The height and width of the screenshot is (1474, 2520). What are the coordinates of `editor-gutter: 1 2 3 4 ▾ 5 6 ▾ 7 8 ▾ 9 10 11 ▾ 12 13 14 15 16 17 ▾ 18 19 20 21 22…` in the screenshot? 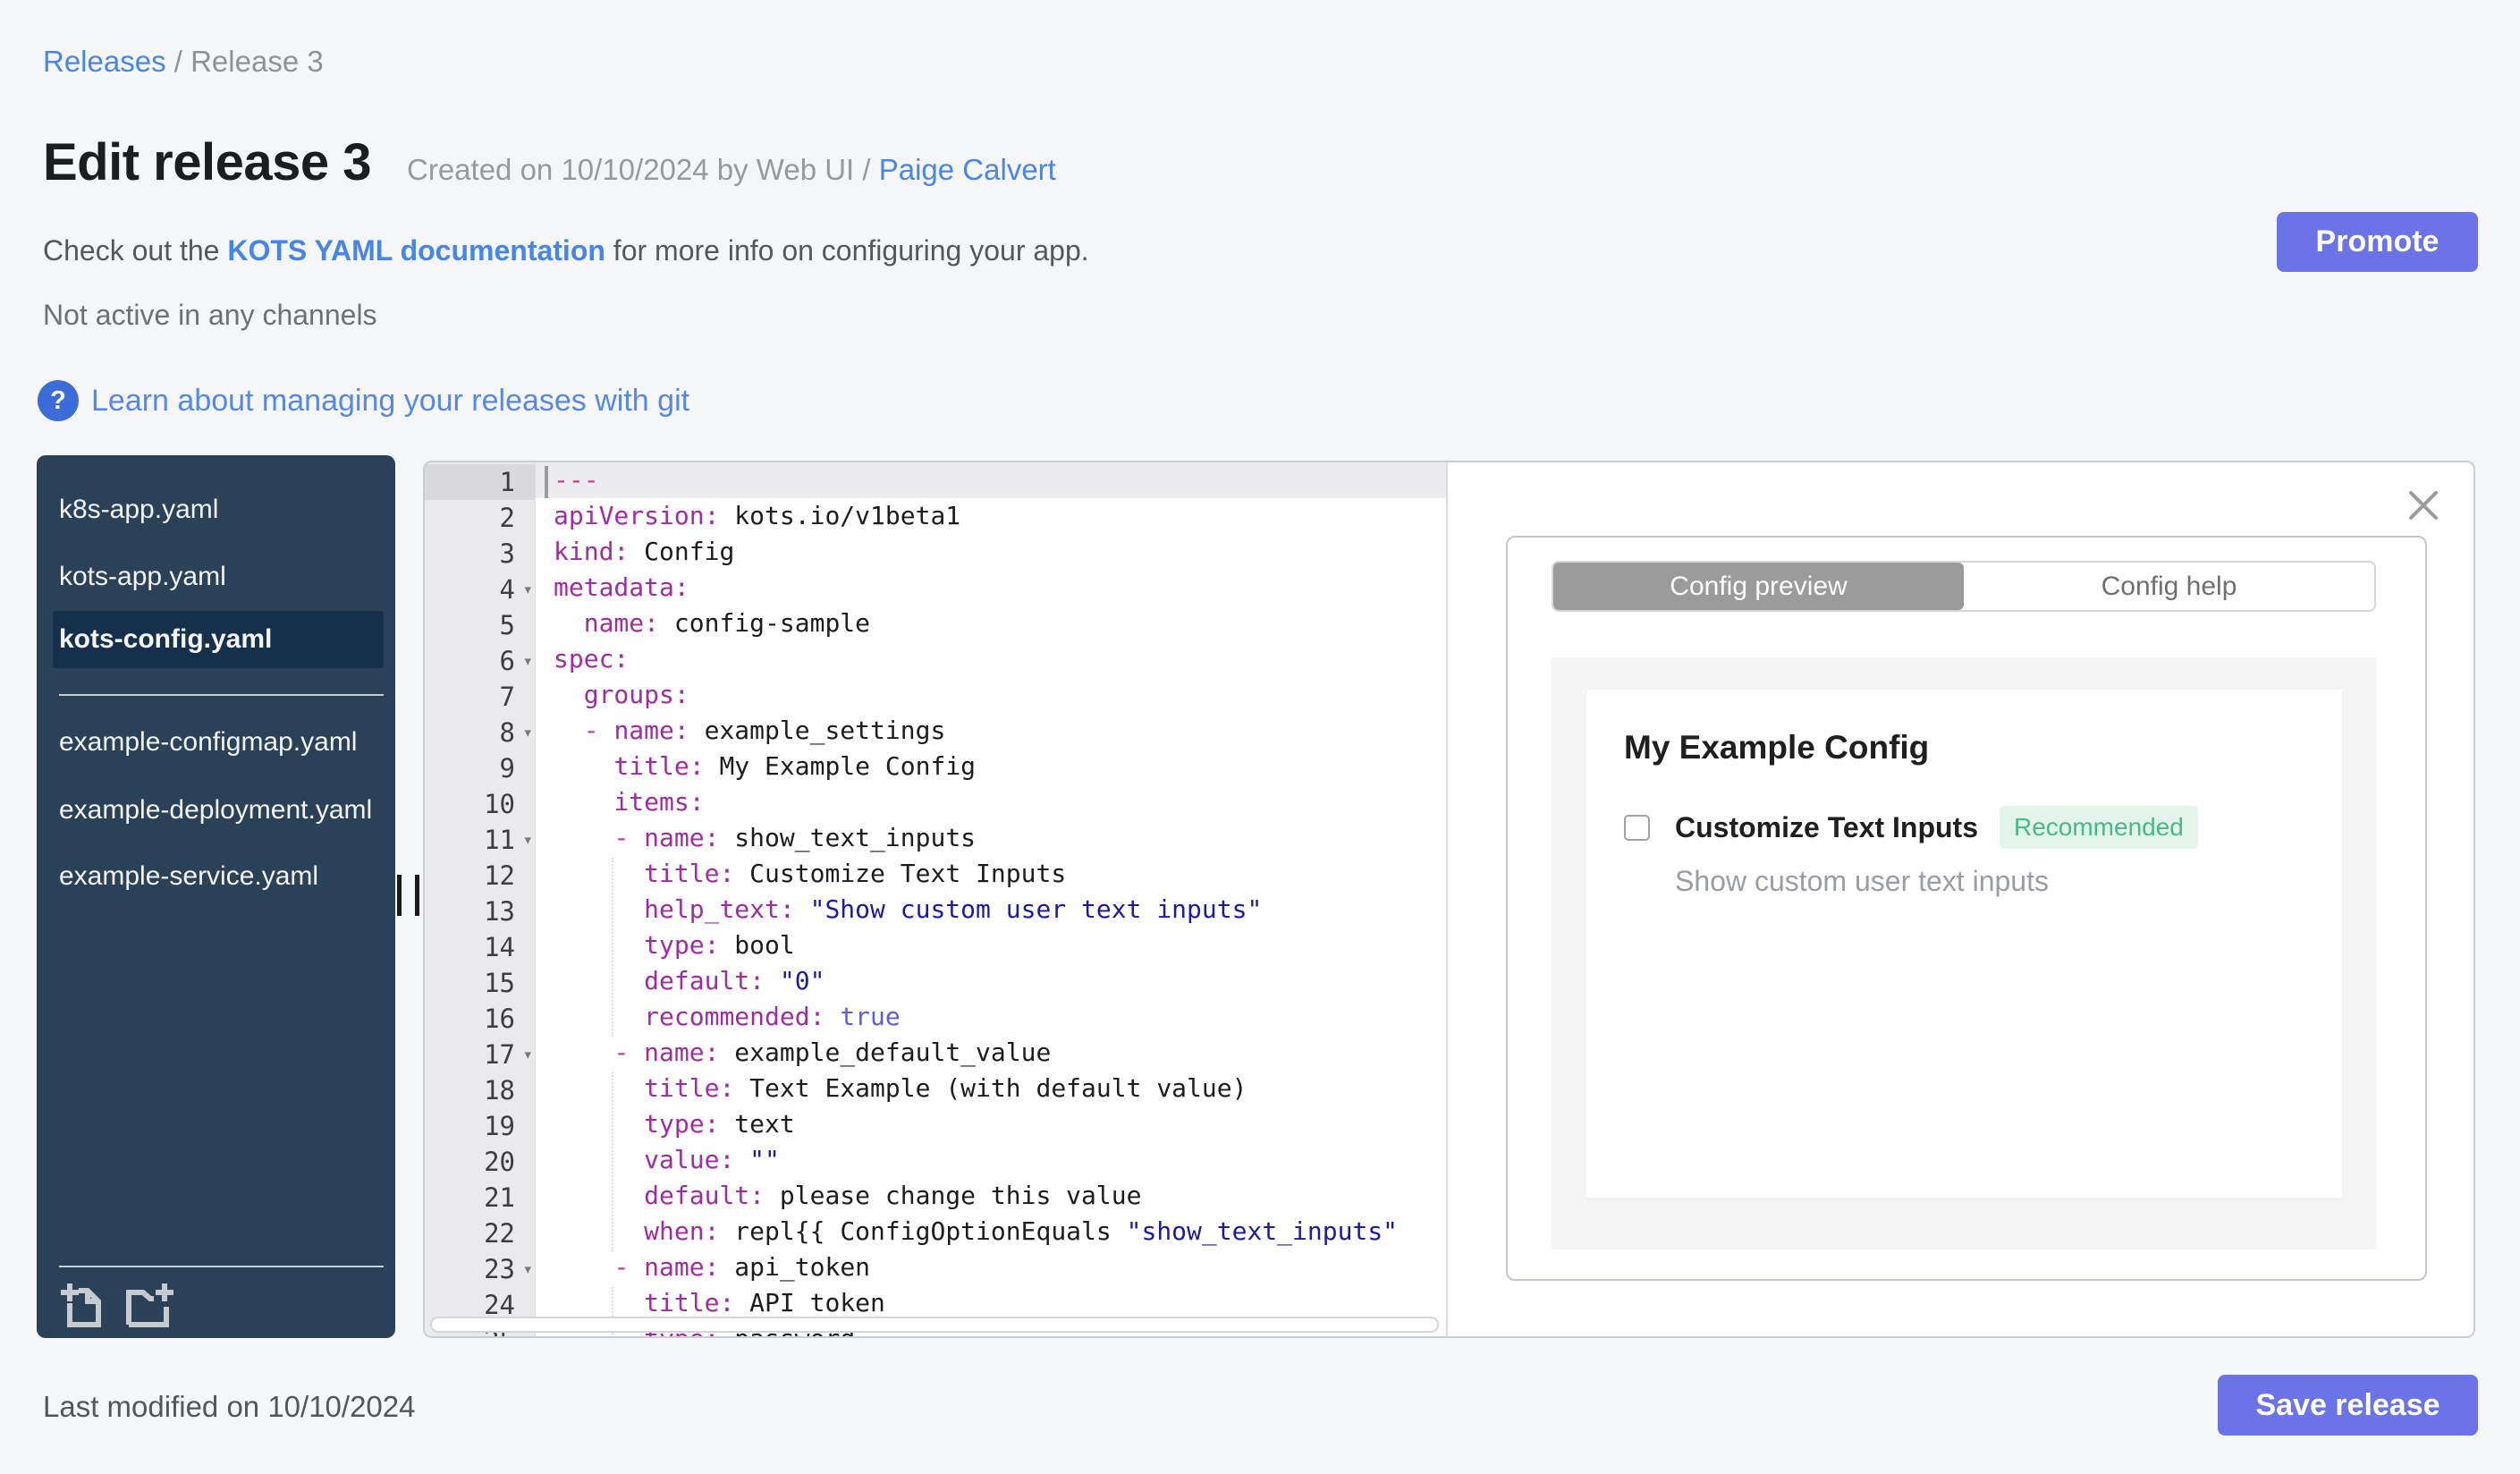 It's located at (480, 899).